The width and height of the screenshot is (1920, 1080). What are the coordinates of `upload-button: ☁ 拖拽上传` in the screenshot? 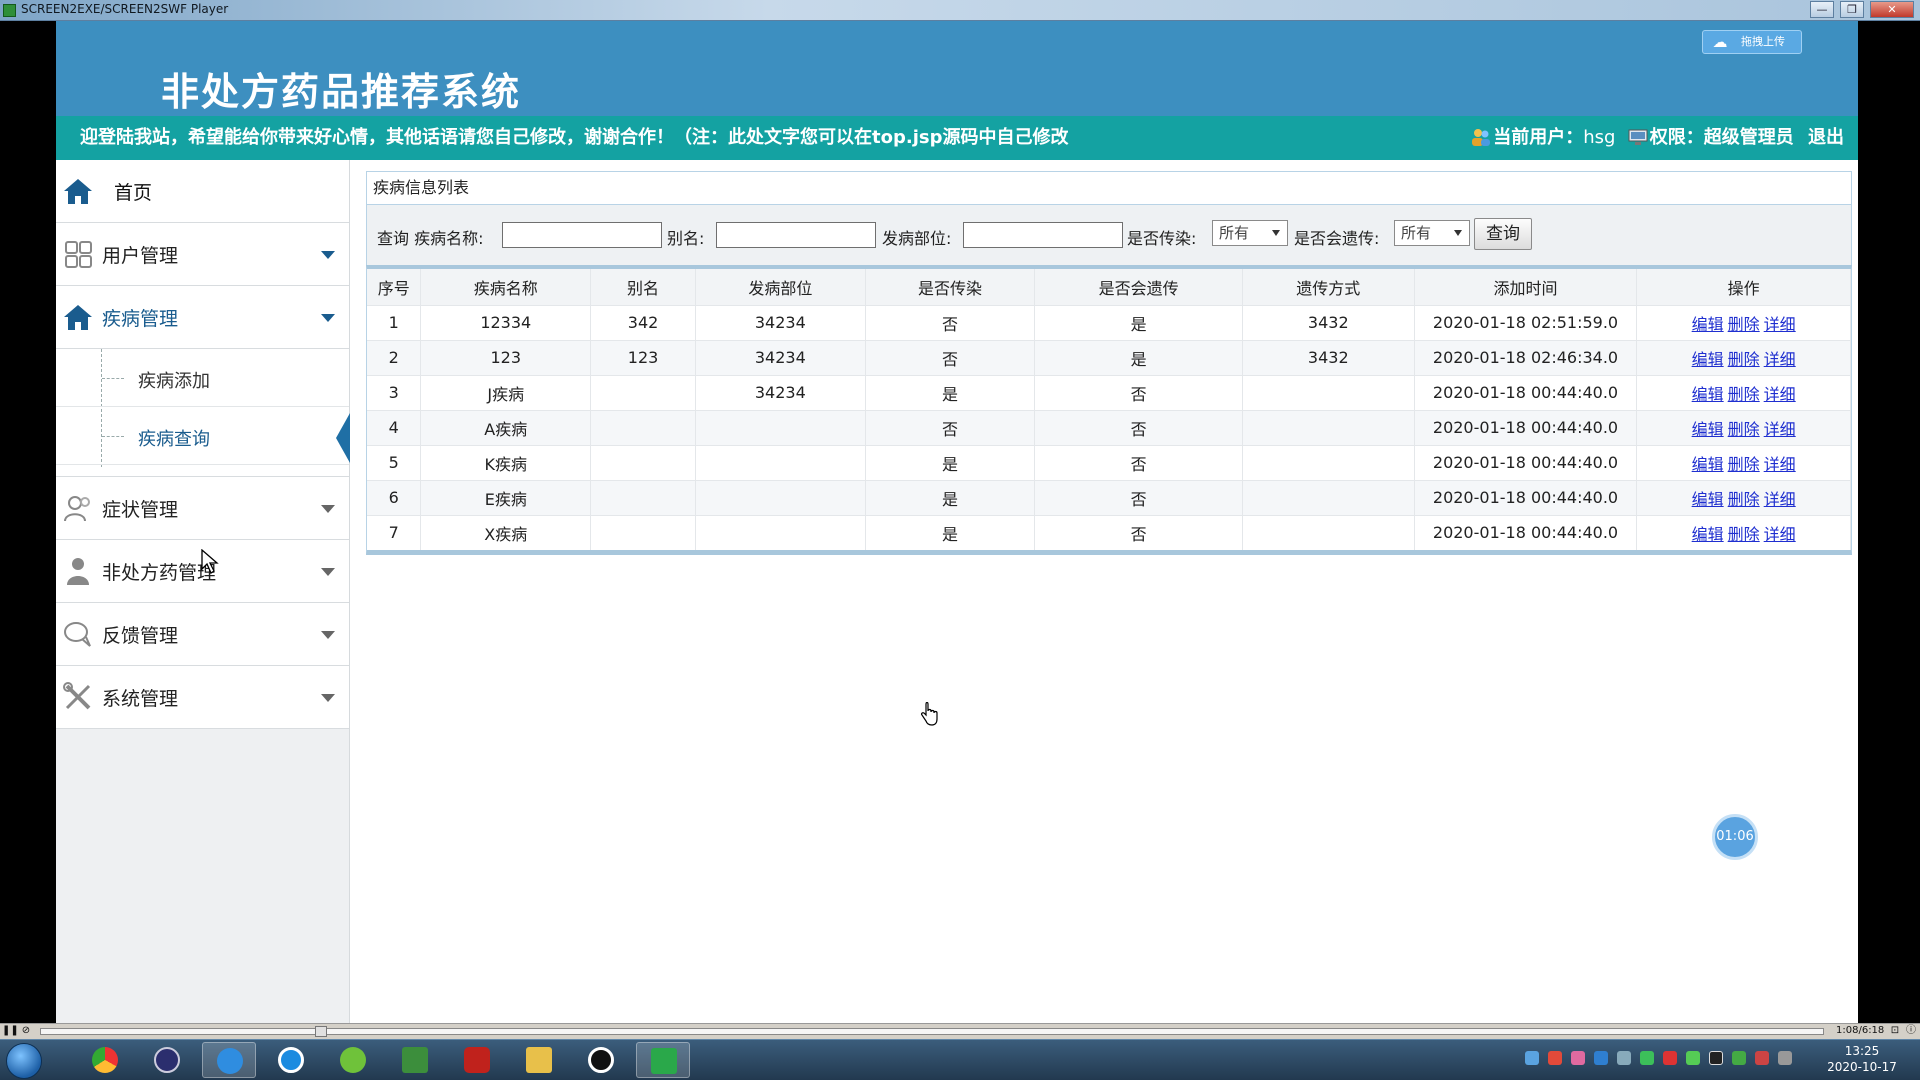 It's located at (1752, 42).